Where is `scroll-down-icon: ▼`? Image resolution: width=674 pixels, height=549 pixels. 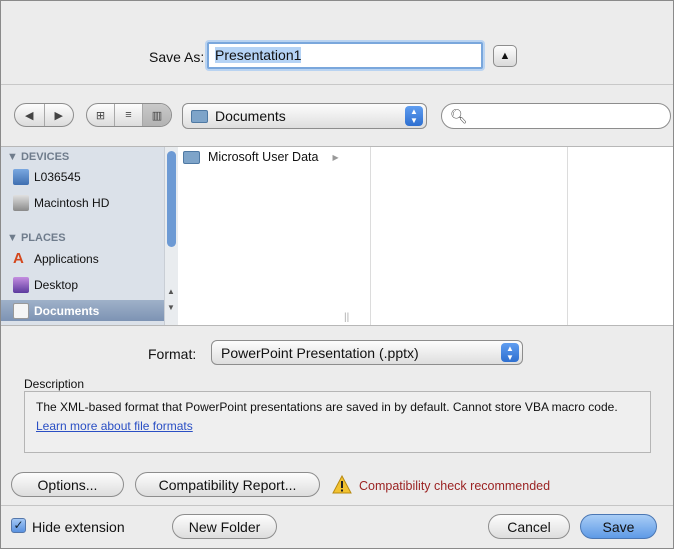 scroll-down-icon: ▼ is located at coordinates (171, 307).